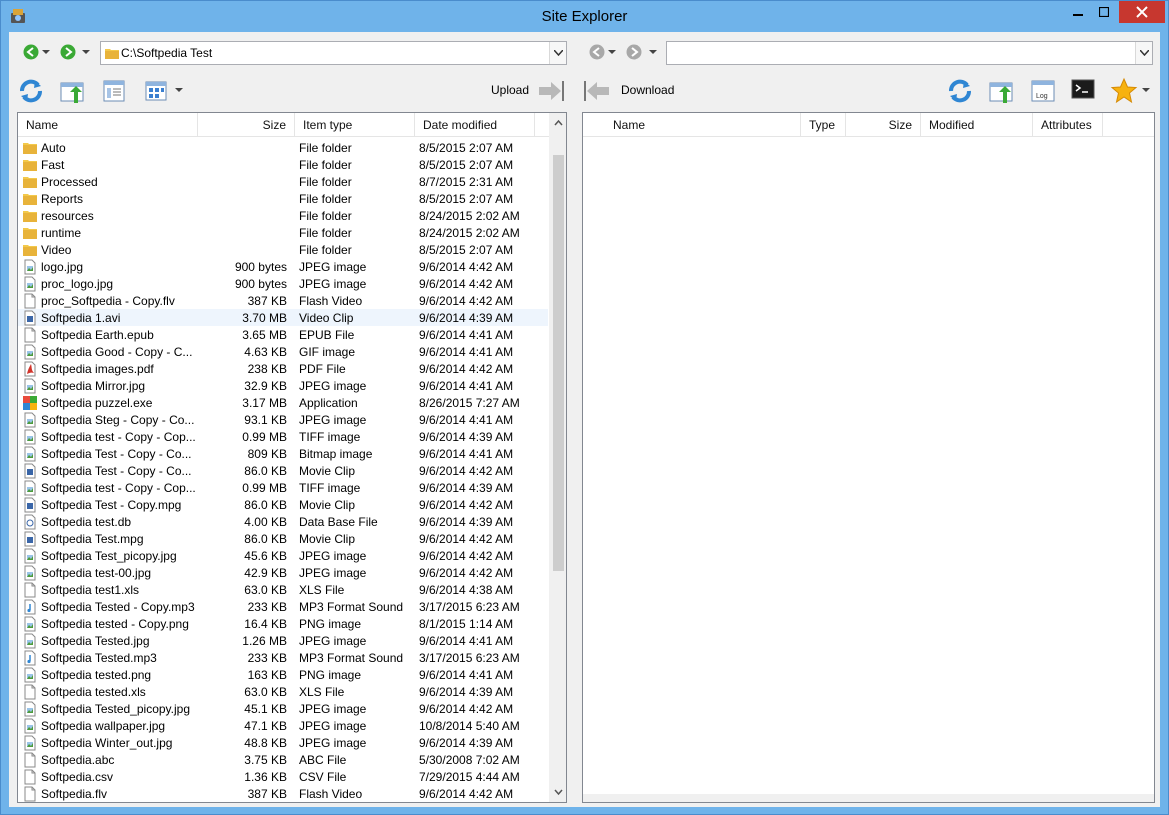 The image size is (1169, 815). What do you see at coordinates (558, 363) in the screenshot?
I see `local-scroll-thumb` at bounding box center [558, 363].